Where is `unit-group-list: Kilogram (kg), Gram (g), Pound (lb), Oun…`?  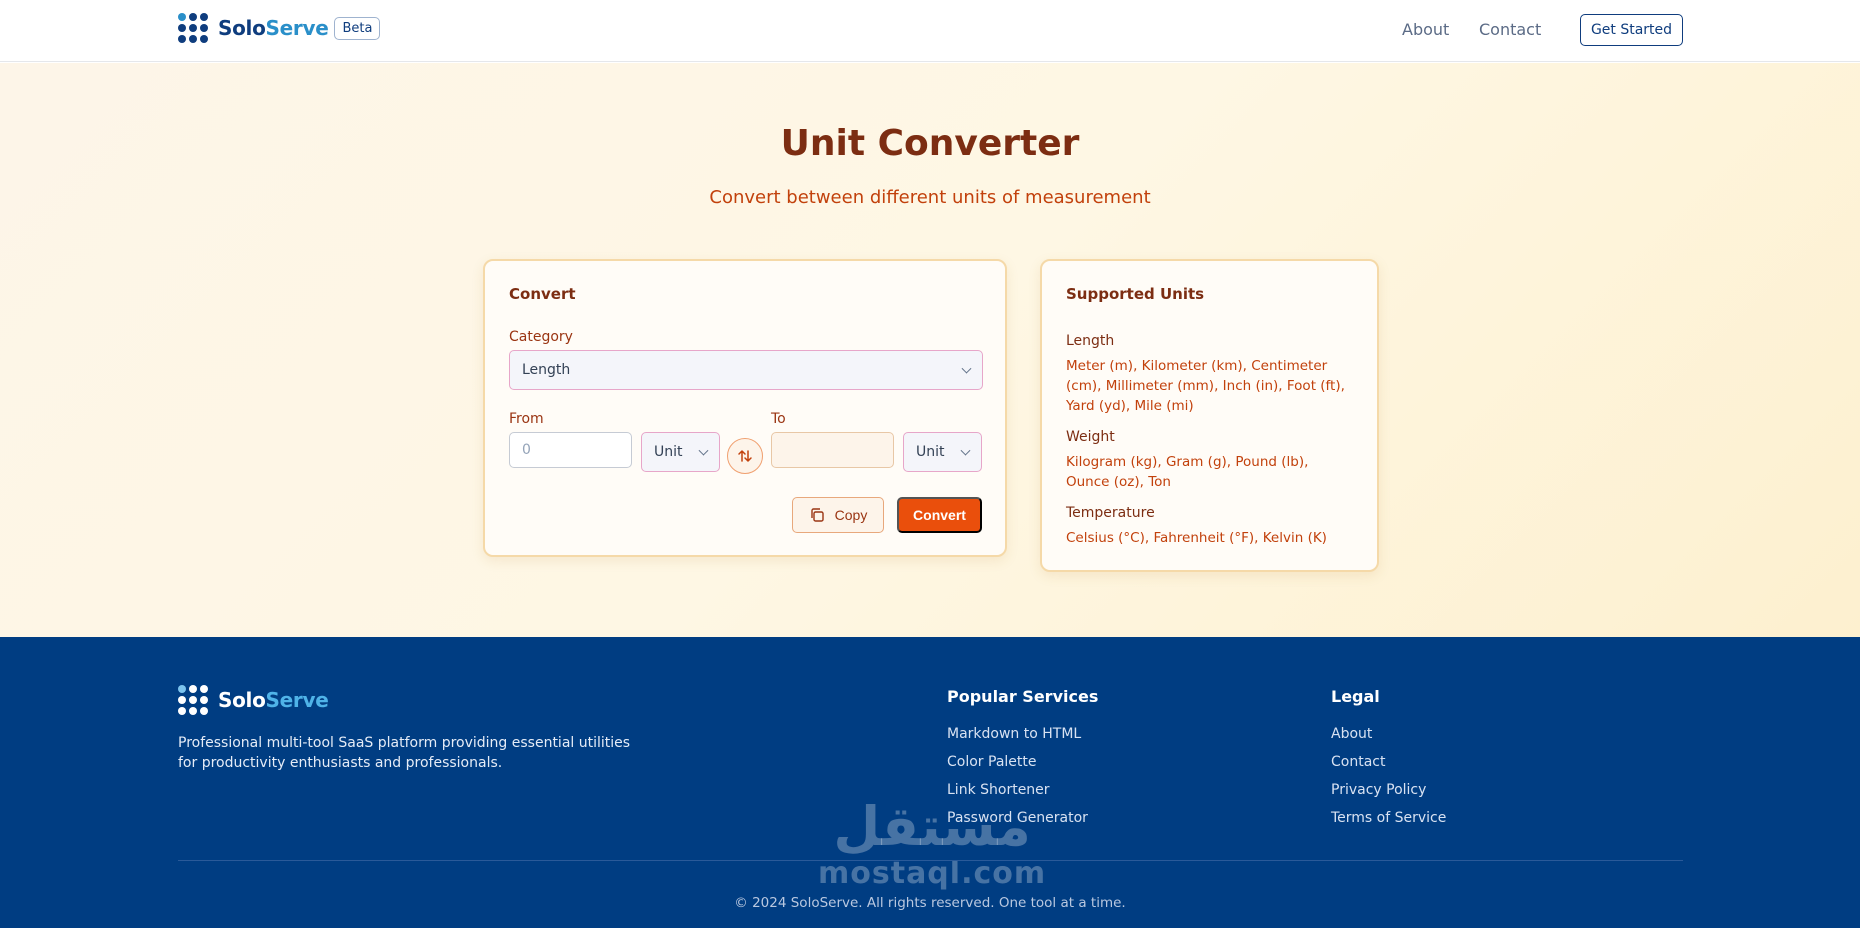 unit-group-list: Kilogram (kg), Gram (g), Pound (lb), Oun… is located at coordinates (1187, 472).